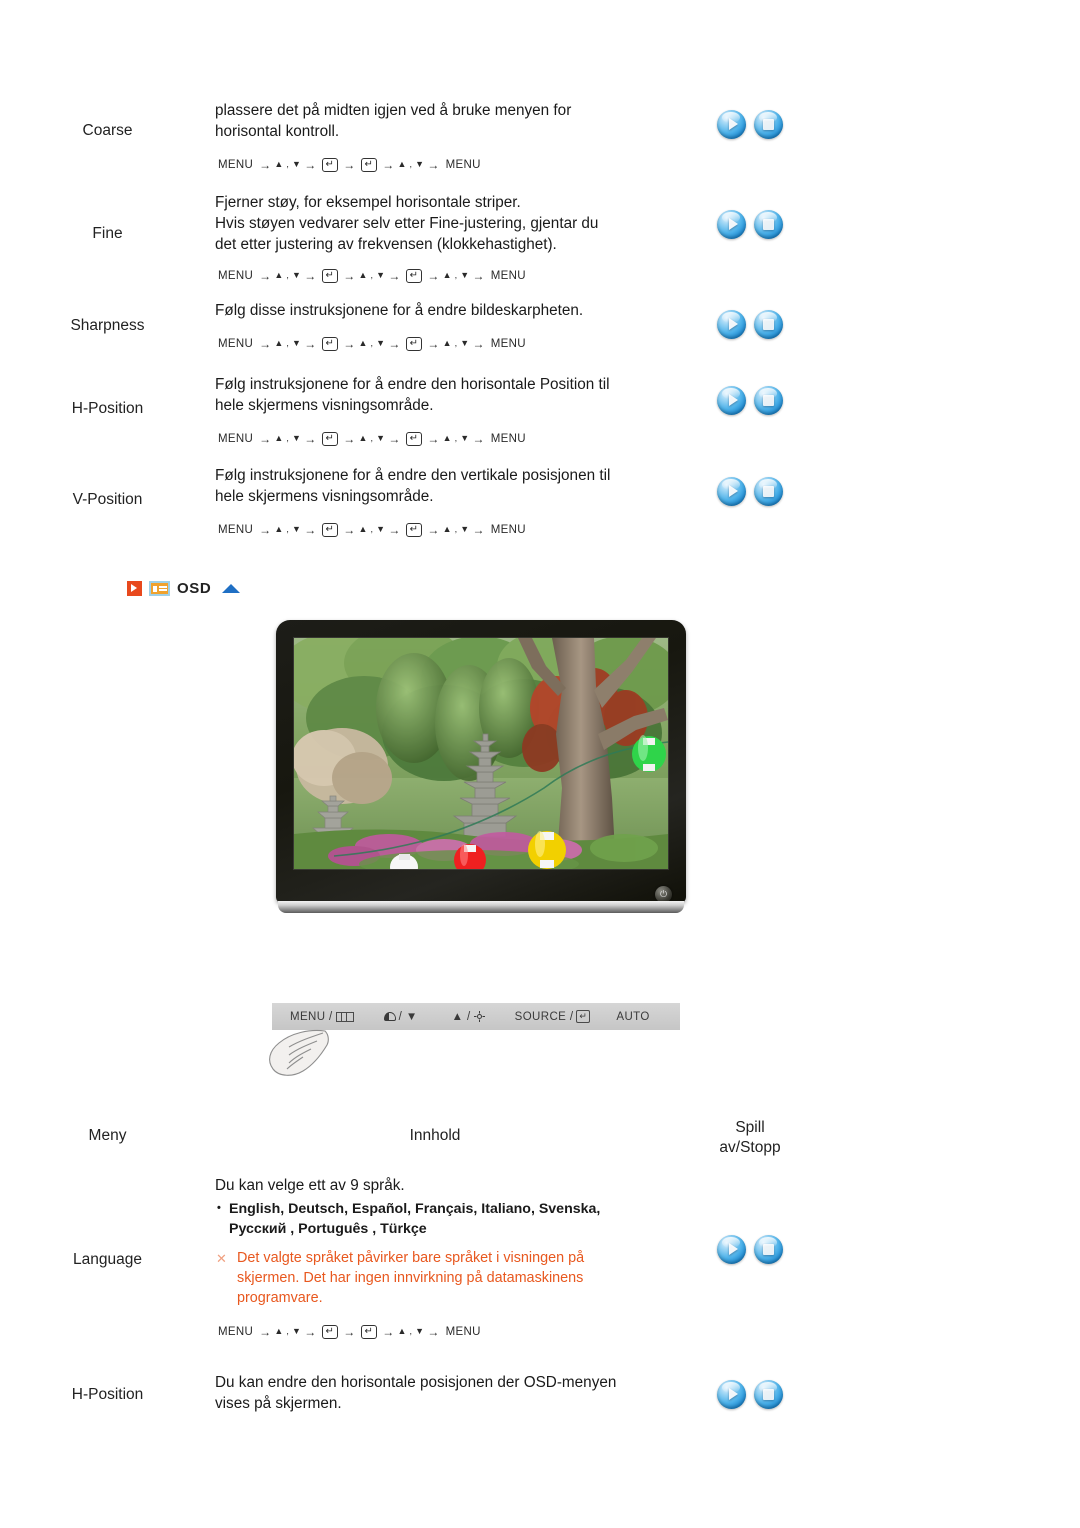  Describe the element at coordinates (311, 1016) in the screenshot. I see `menu-button-label: MENU /` at that location.